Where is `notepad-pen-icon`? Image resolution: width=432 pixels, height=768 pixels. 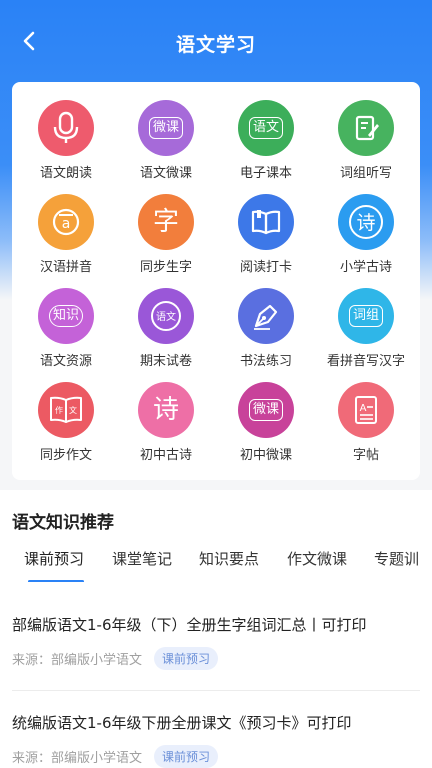 notepad-pen-icon is located at coordinates (366, 128).